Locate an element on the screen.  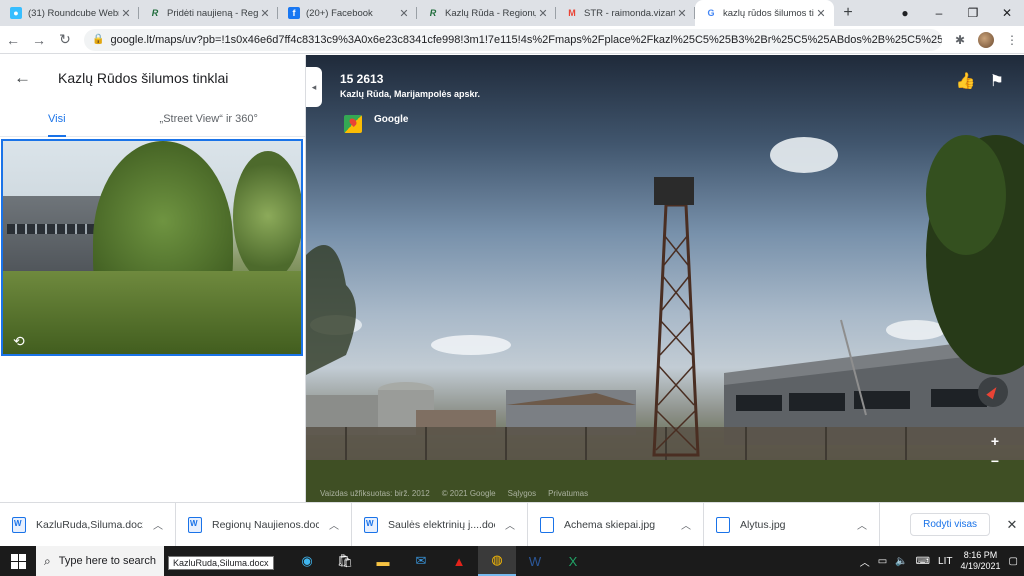
reload-button: ↻ is located at coordinates (65, 39).